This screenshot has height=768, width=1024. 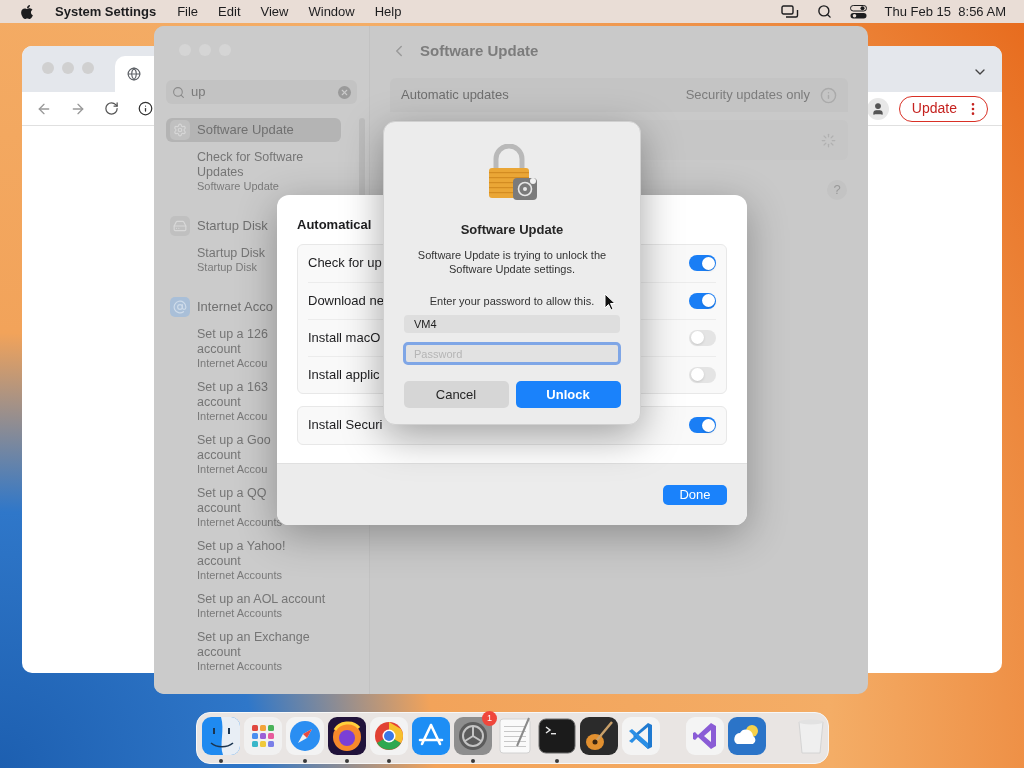 What do you see at coordinates (232, 493) in the screenshot?
I see `result-title: Set up a QQ` at bounding box center [232, 493].